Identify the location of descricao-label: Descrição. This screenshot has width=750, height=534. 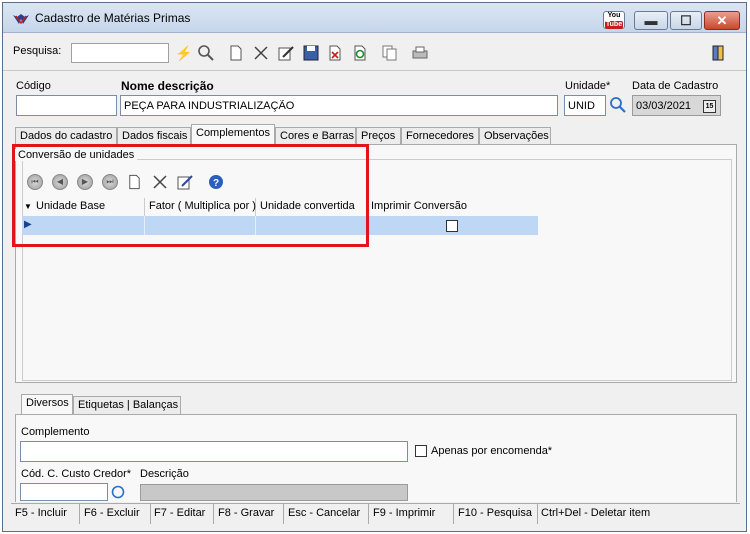
(164, 474).